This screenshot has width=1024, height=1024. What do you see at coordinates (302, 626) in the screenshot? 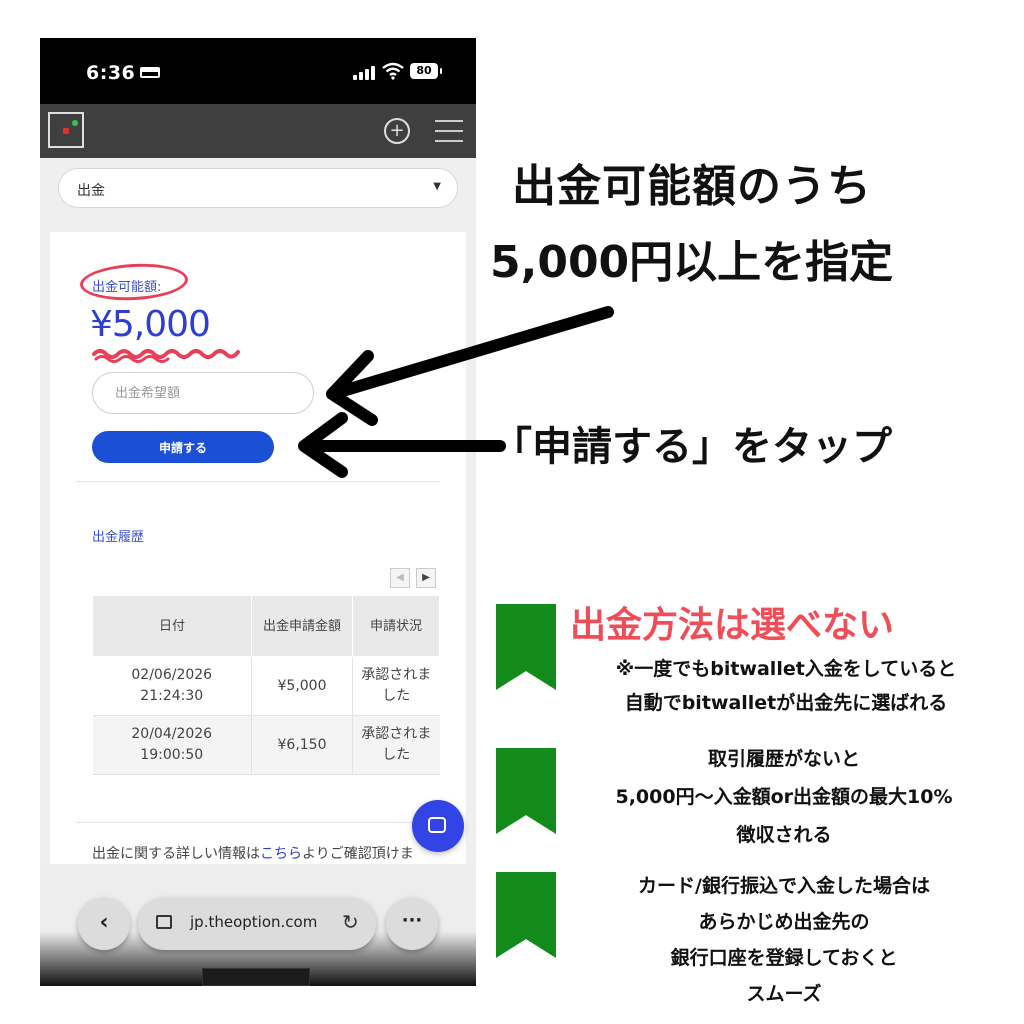
I see `column-header-amount: 出金申請金額` at bounding box center [302, 626].